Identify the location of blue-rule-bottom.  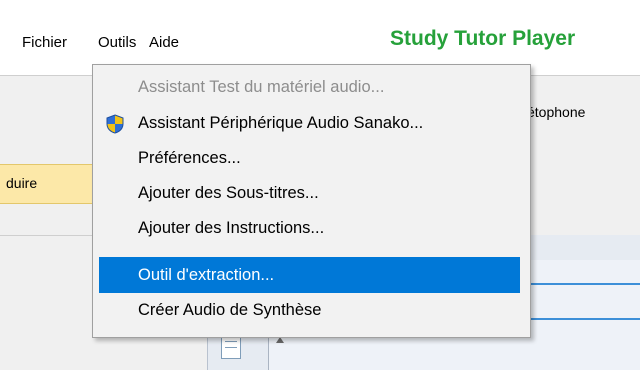
(584, 319).